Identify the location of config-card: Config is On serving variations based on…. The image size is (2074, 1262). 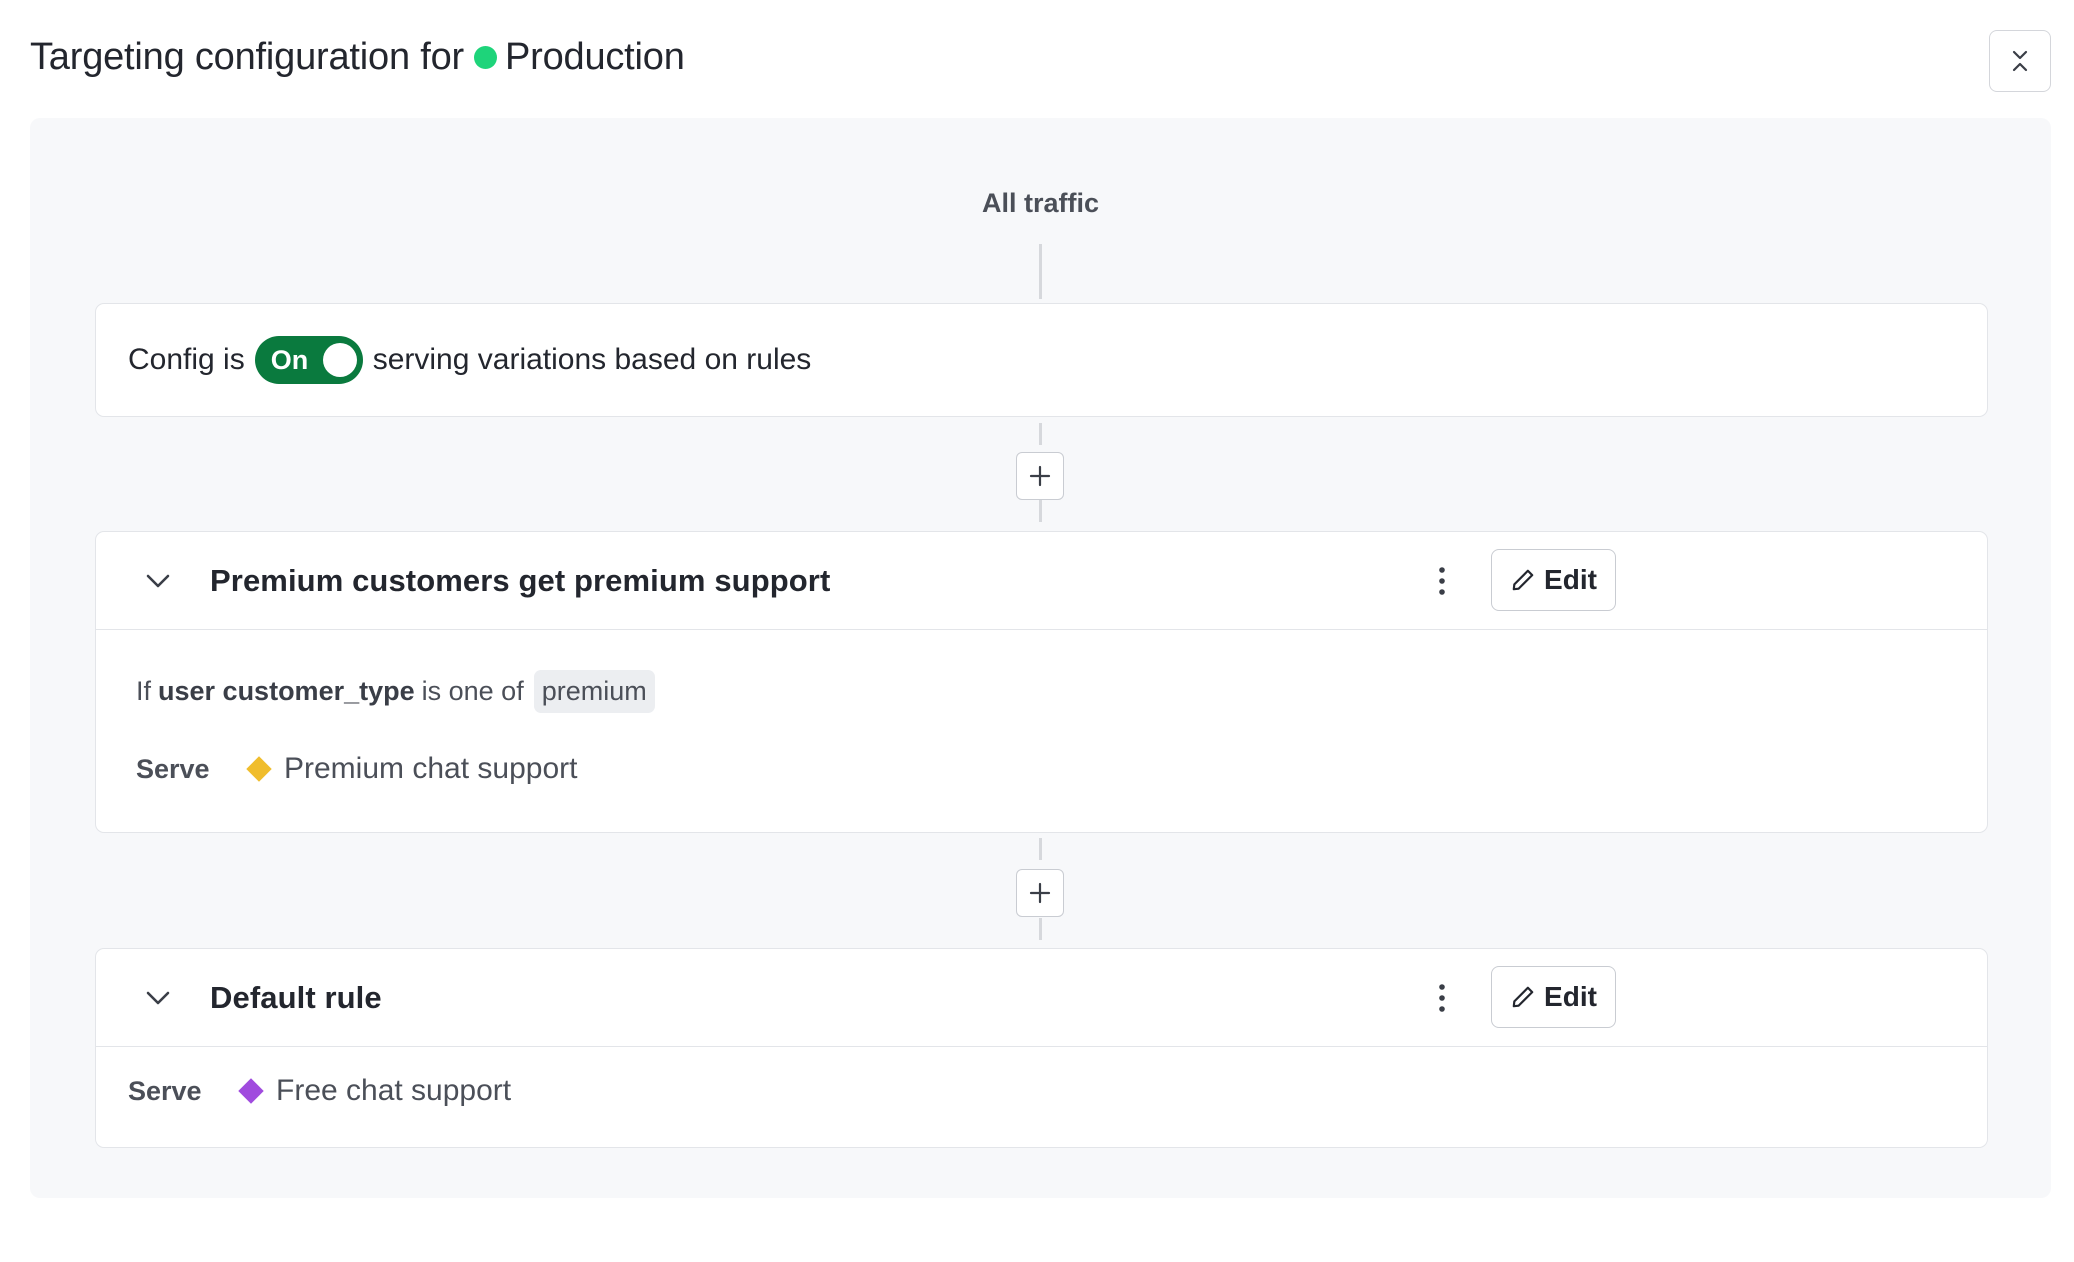
(1041, 360).